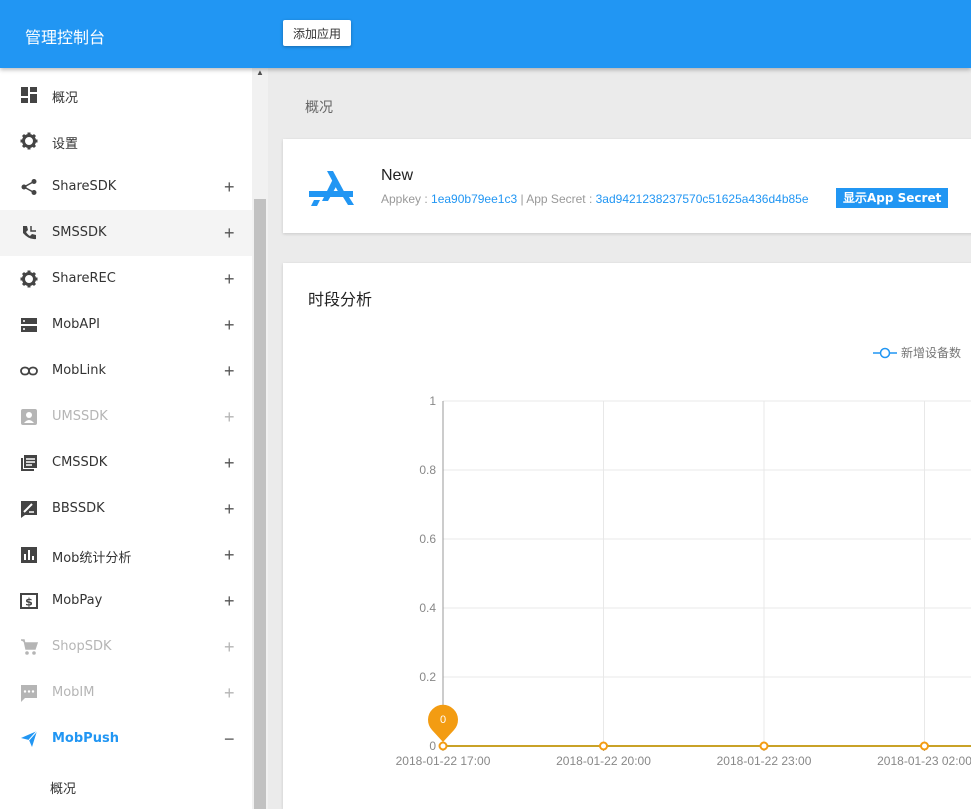  What do you see at coordinates (561, 199) in the screenshot?
I see `app-secret-label: App Secret :` at bounding box center [561, 199].